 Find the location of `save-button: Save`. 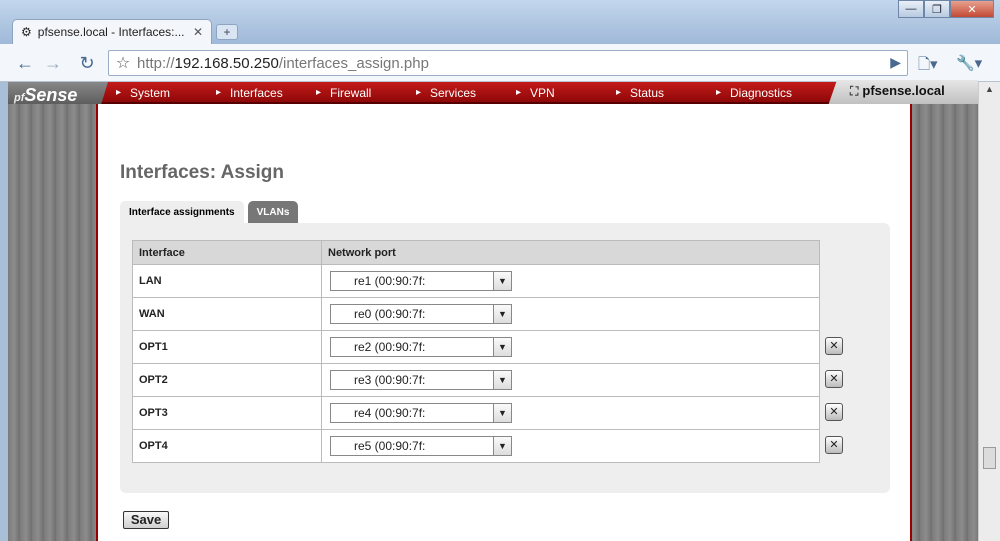

save-button: Save is located at coordinates (146, 520).